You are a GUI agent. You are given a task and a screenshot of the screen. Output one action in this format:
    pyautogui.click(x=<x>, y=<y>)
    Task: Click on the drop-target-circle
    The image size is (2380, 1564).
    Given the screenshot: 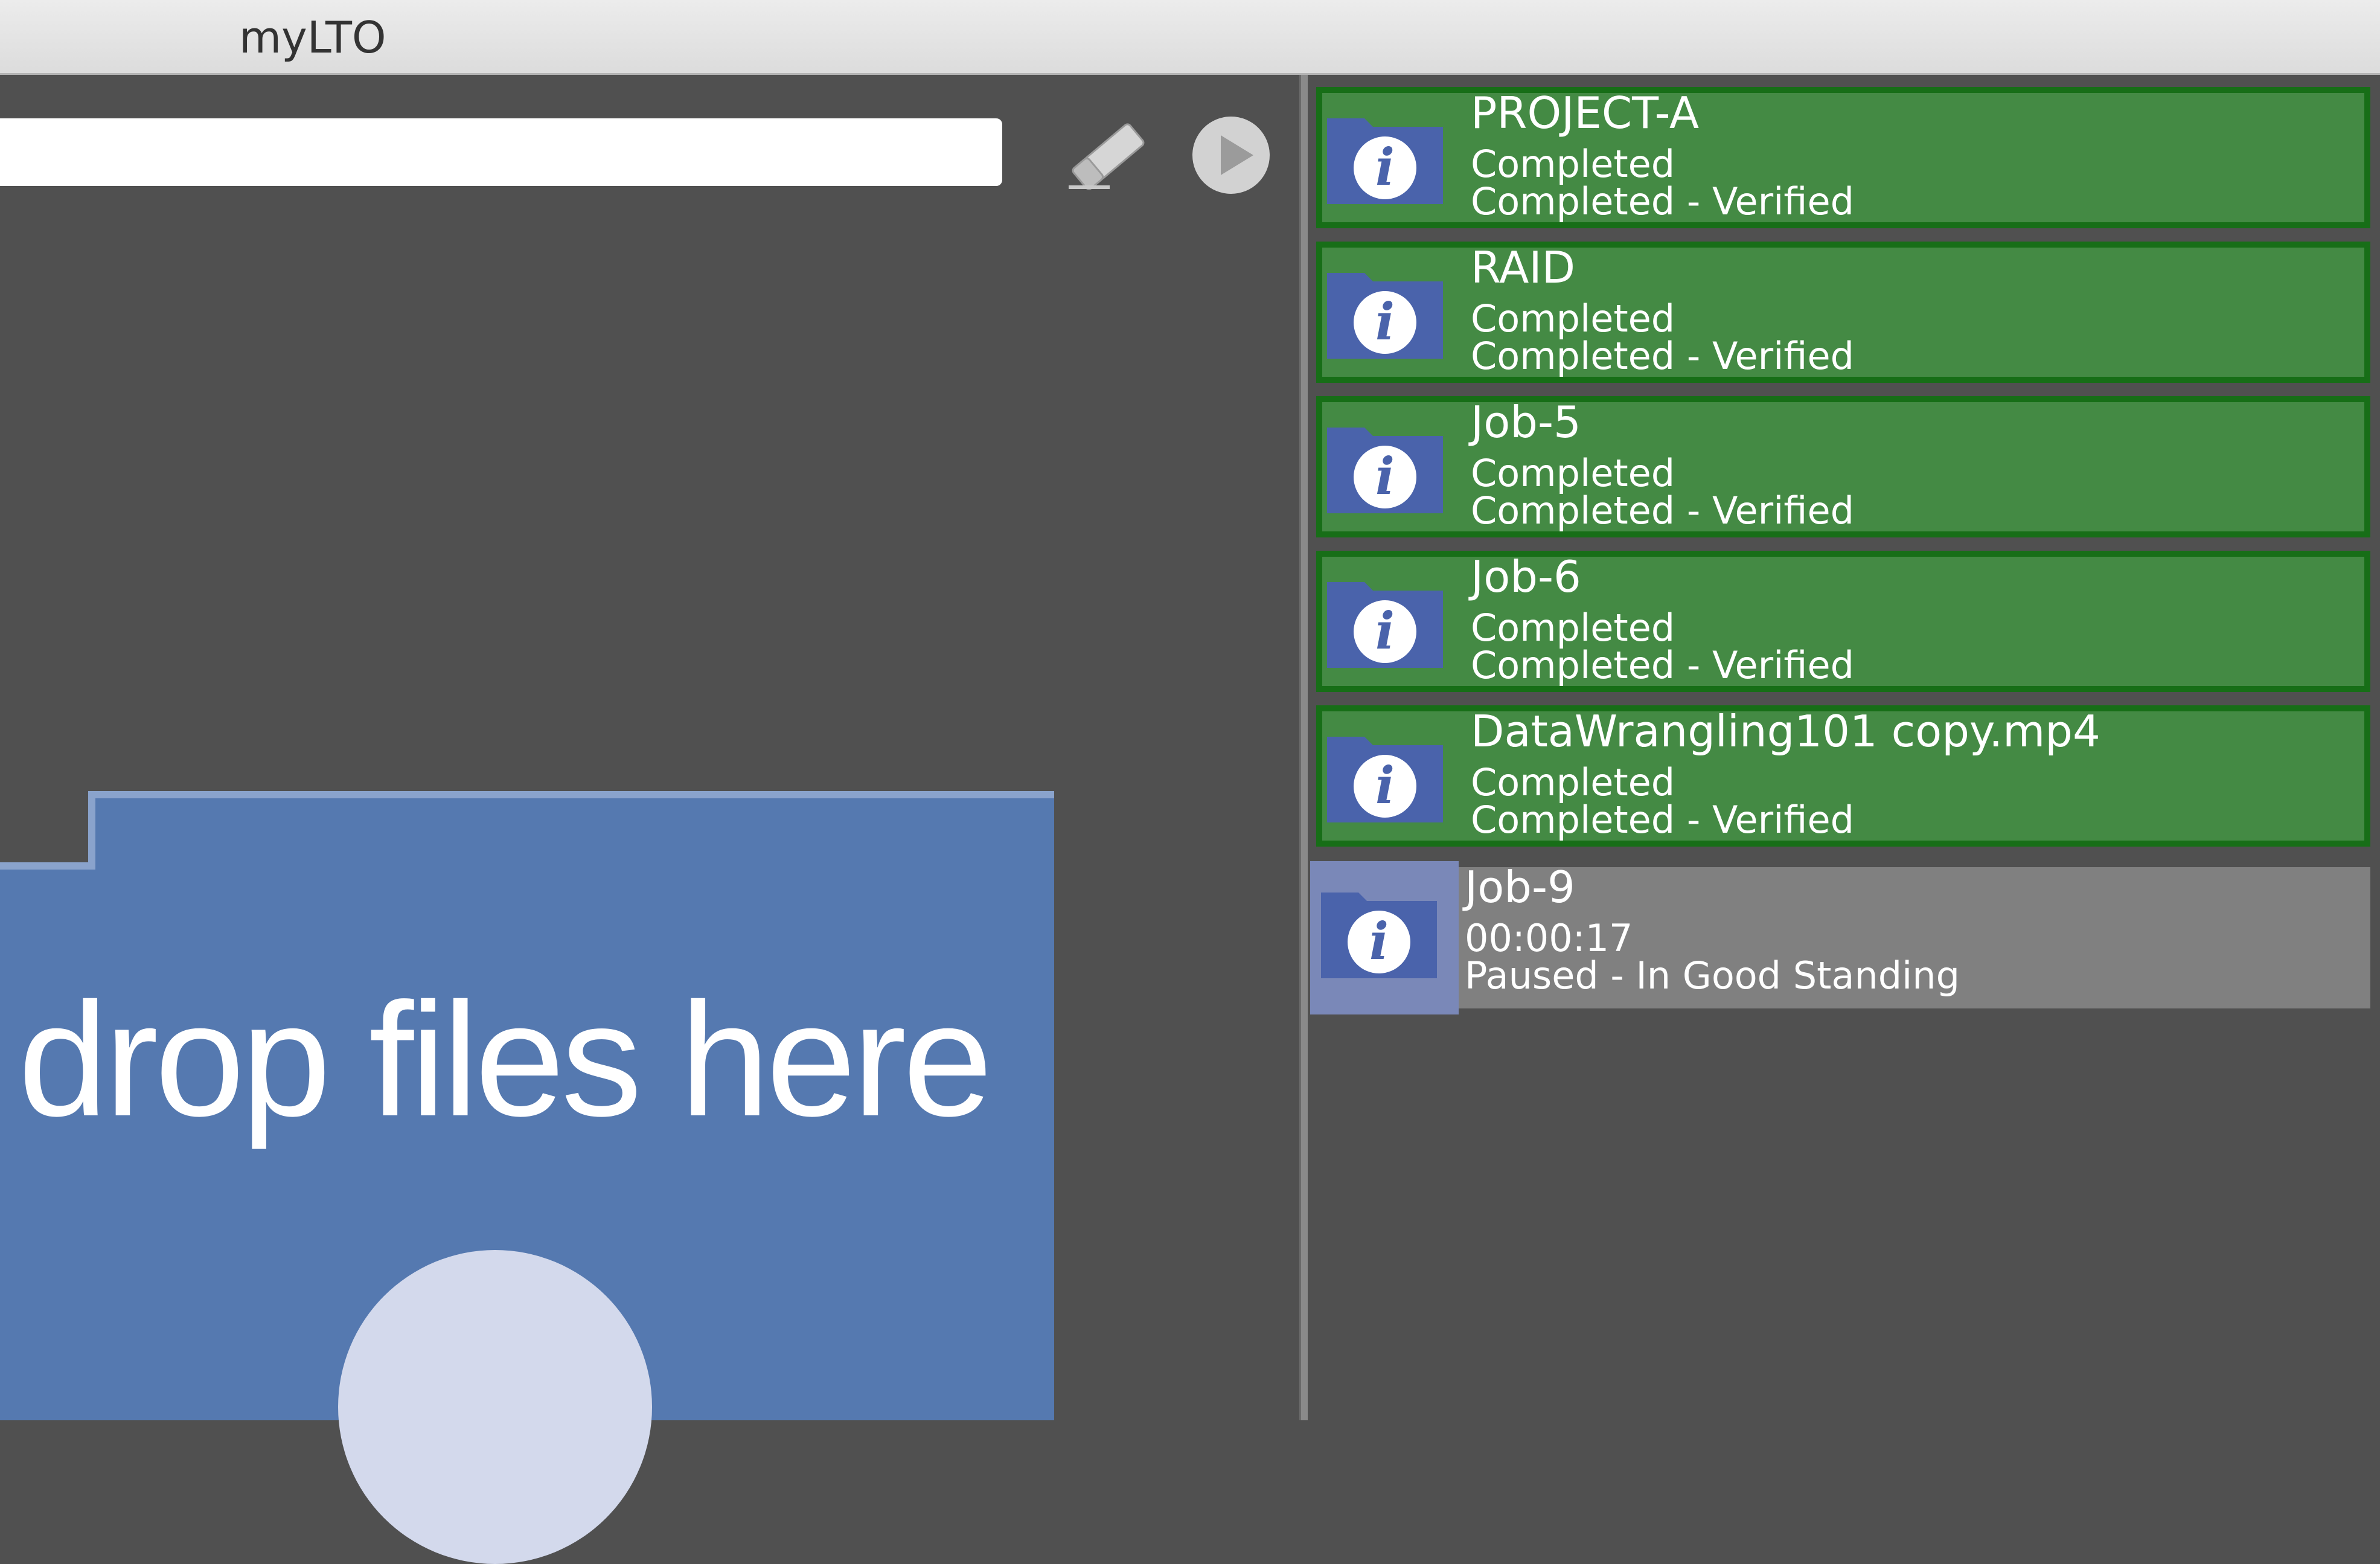 What is the action you would take?
    pyautogui.click(x=495, y=1407)
    